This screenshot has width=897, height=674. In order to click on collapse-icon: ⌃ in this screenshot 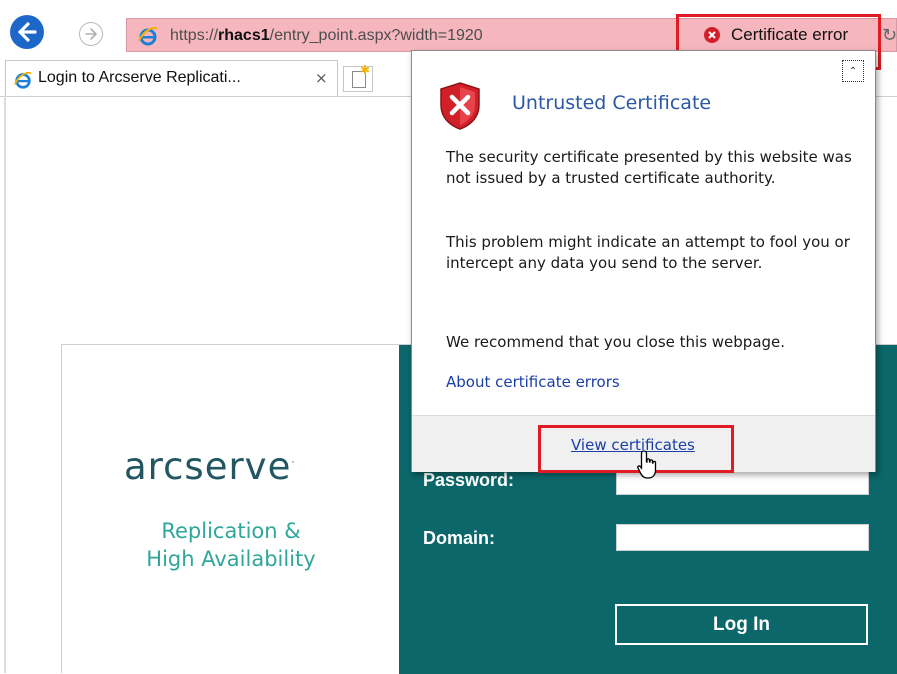, I will do `click(853, 71)`.